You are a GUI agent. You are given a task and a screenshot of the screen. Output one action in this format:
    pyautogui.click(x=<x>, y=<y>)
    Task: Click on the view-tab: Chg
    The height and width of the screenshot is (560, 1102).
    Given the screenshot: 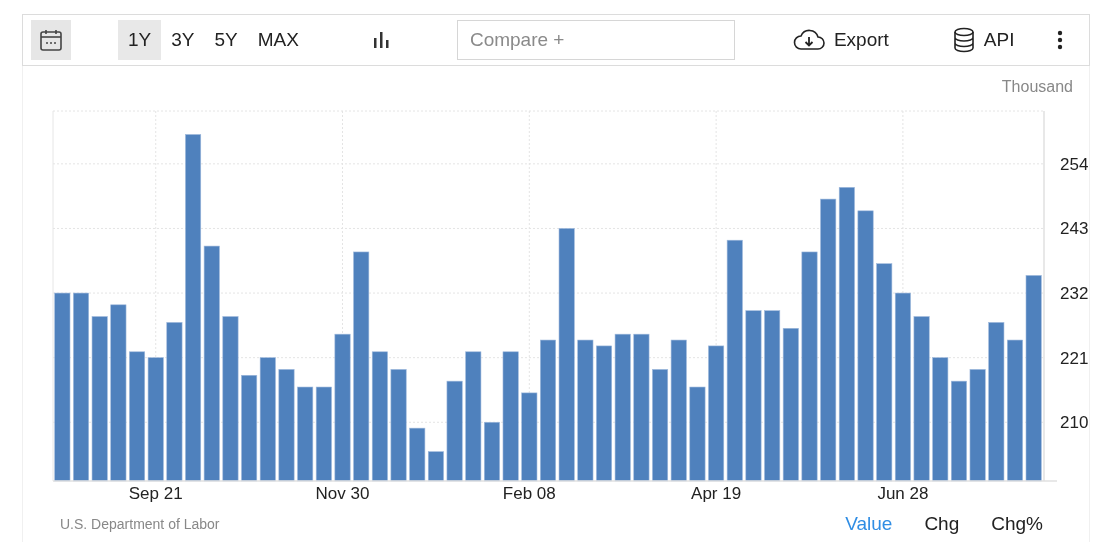 What is the action you would take?
    pyautogui.click(x=942, y=524)
    